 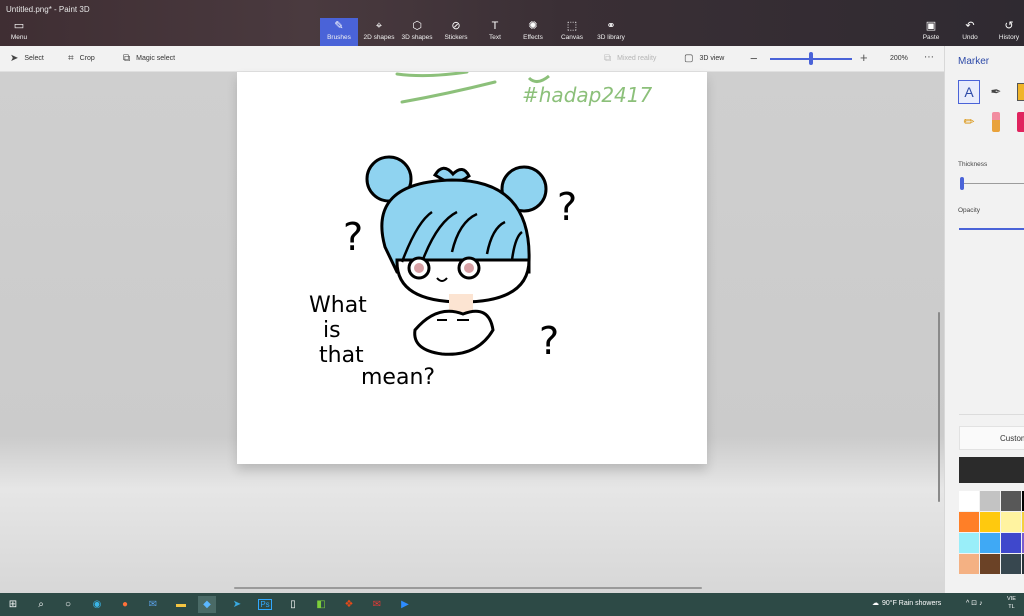 I want to click on mixed-reality-button: ⧉ Mixed reality, so click(x=630, y=58).